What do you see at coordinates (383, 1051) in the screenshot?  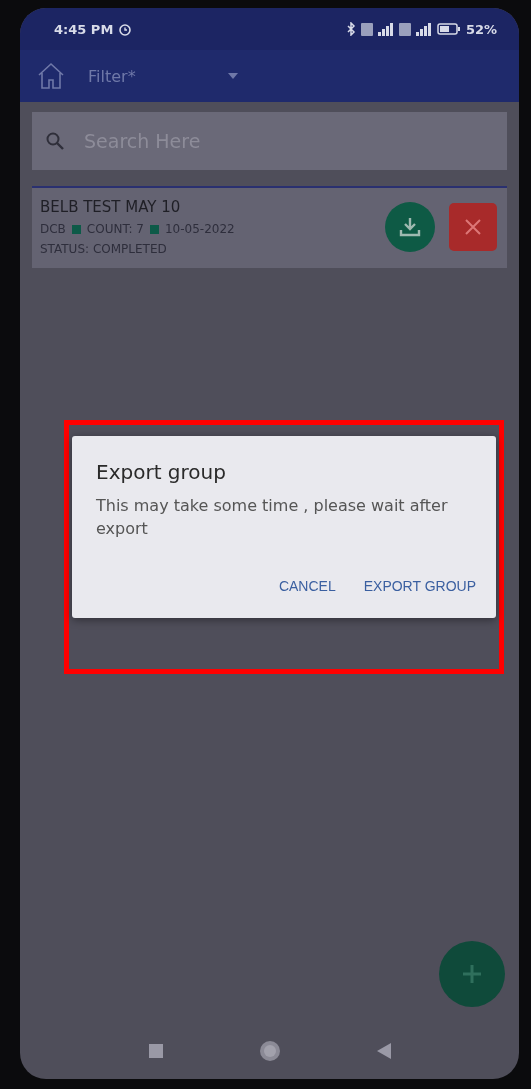 I see `back-button` at bounding box center [383, 1051].